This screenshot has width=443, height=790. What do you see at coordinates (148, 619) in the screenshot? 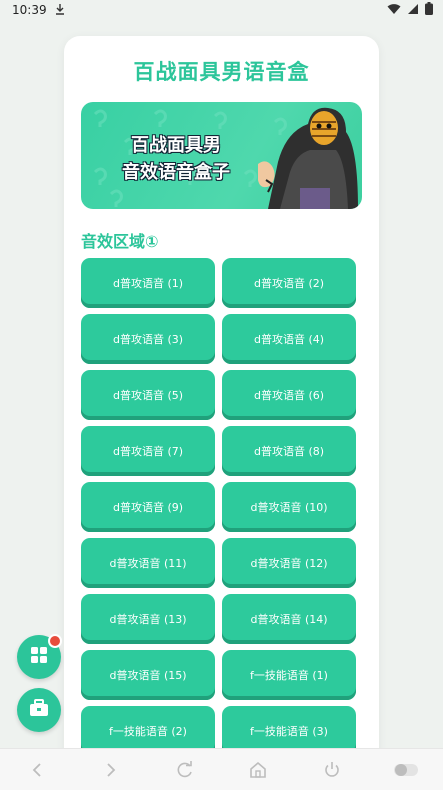
I see `sound-button: d普攻语音 (13)` at bounding box center [148, 619].